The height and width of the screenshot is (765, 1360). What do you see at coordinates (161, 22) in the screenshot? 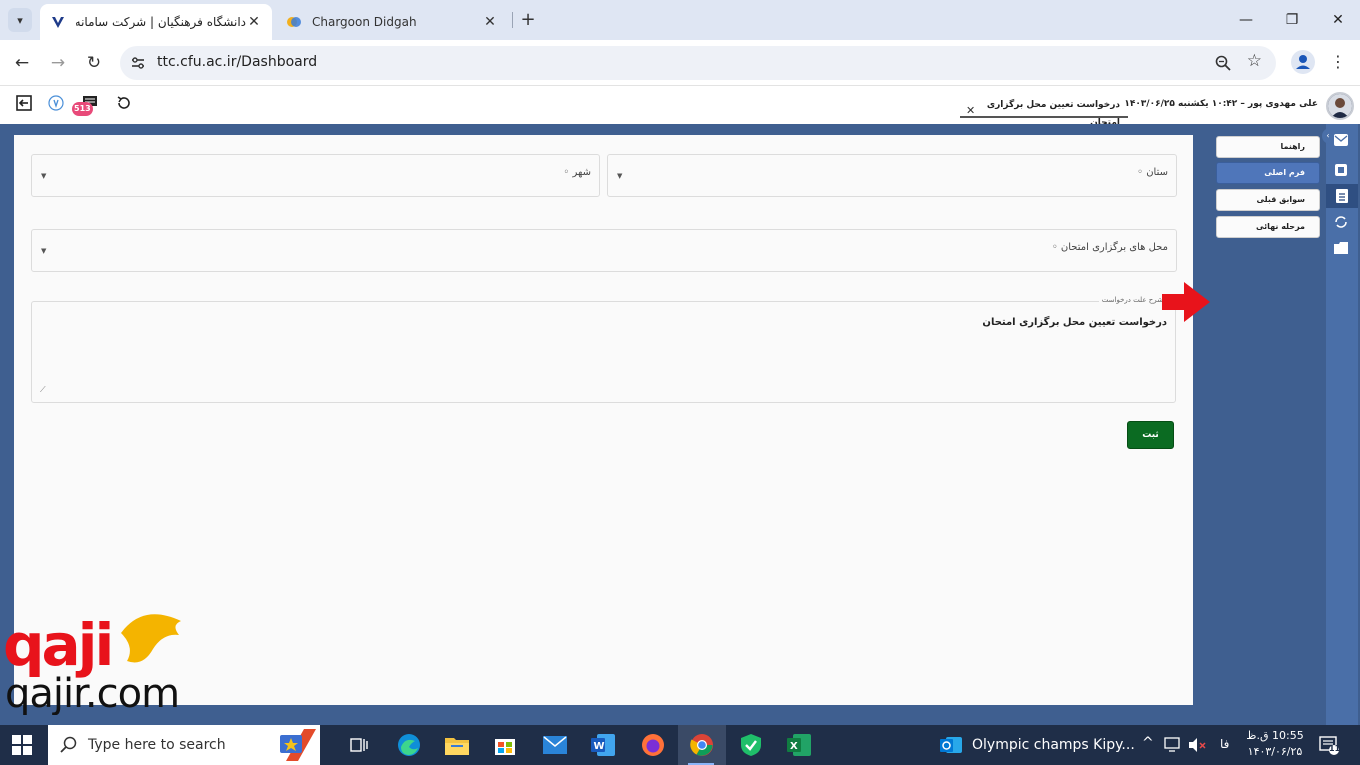
I see `tab-label: دانشگاه فرهنگیان | شرکت سامانه` at bounding box center [161, 22].